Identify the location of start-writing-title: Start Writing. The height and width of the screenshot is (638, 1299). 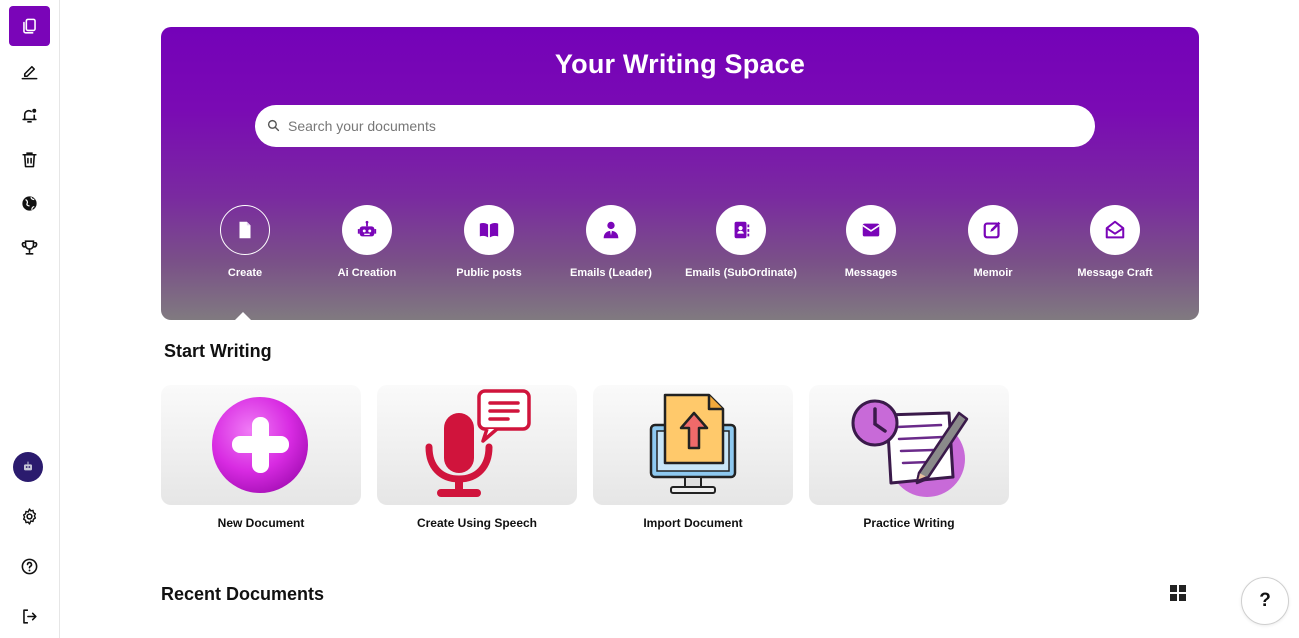
(218, 351).